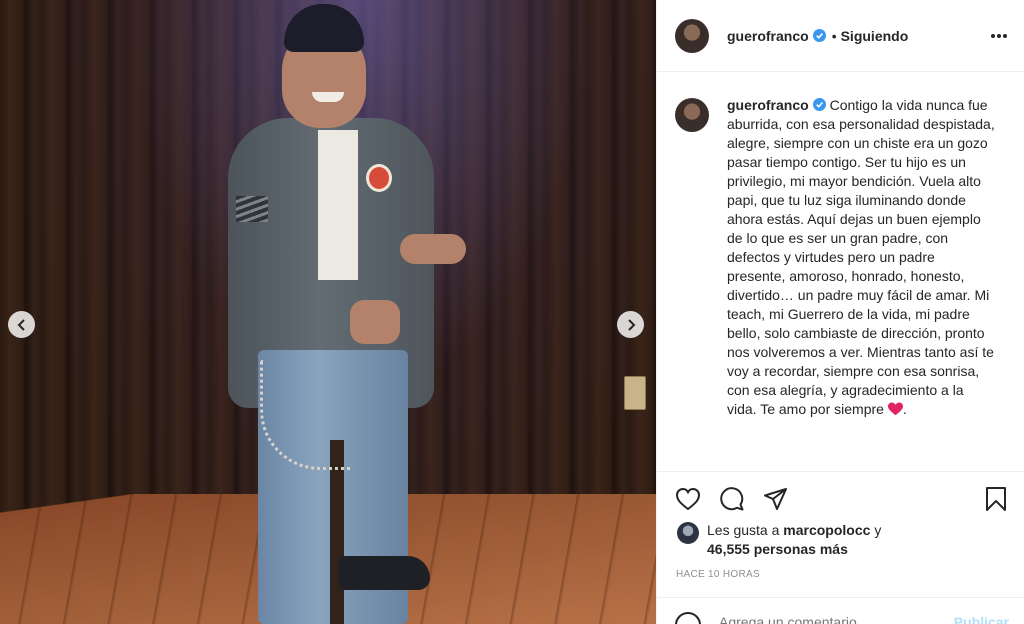 The image size is (1024, 624). I want to click on save-button, so click(997, 500).